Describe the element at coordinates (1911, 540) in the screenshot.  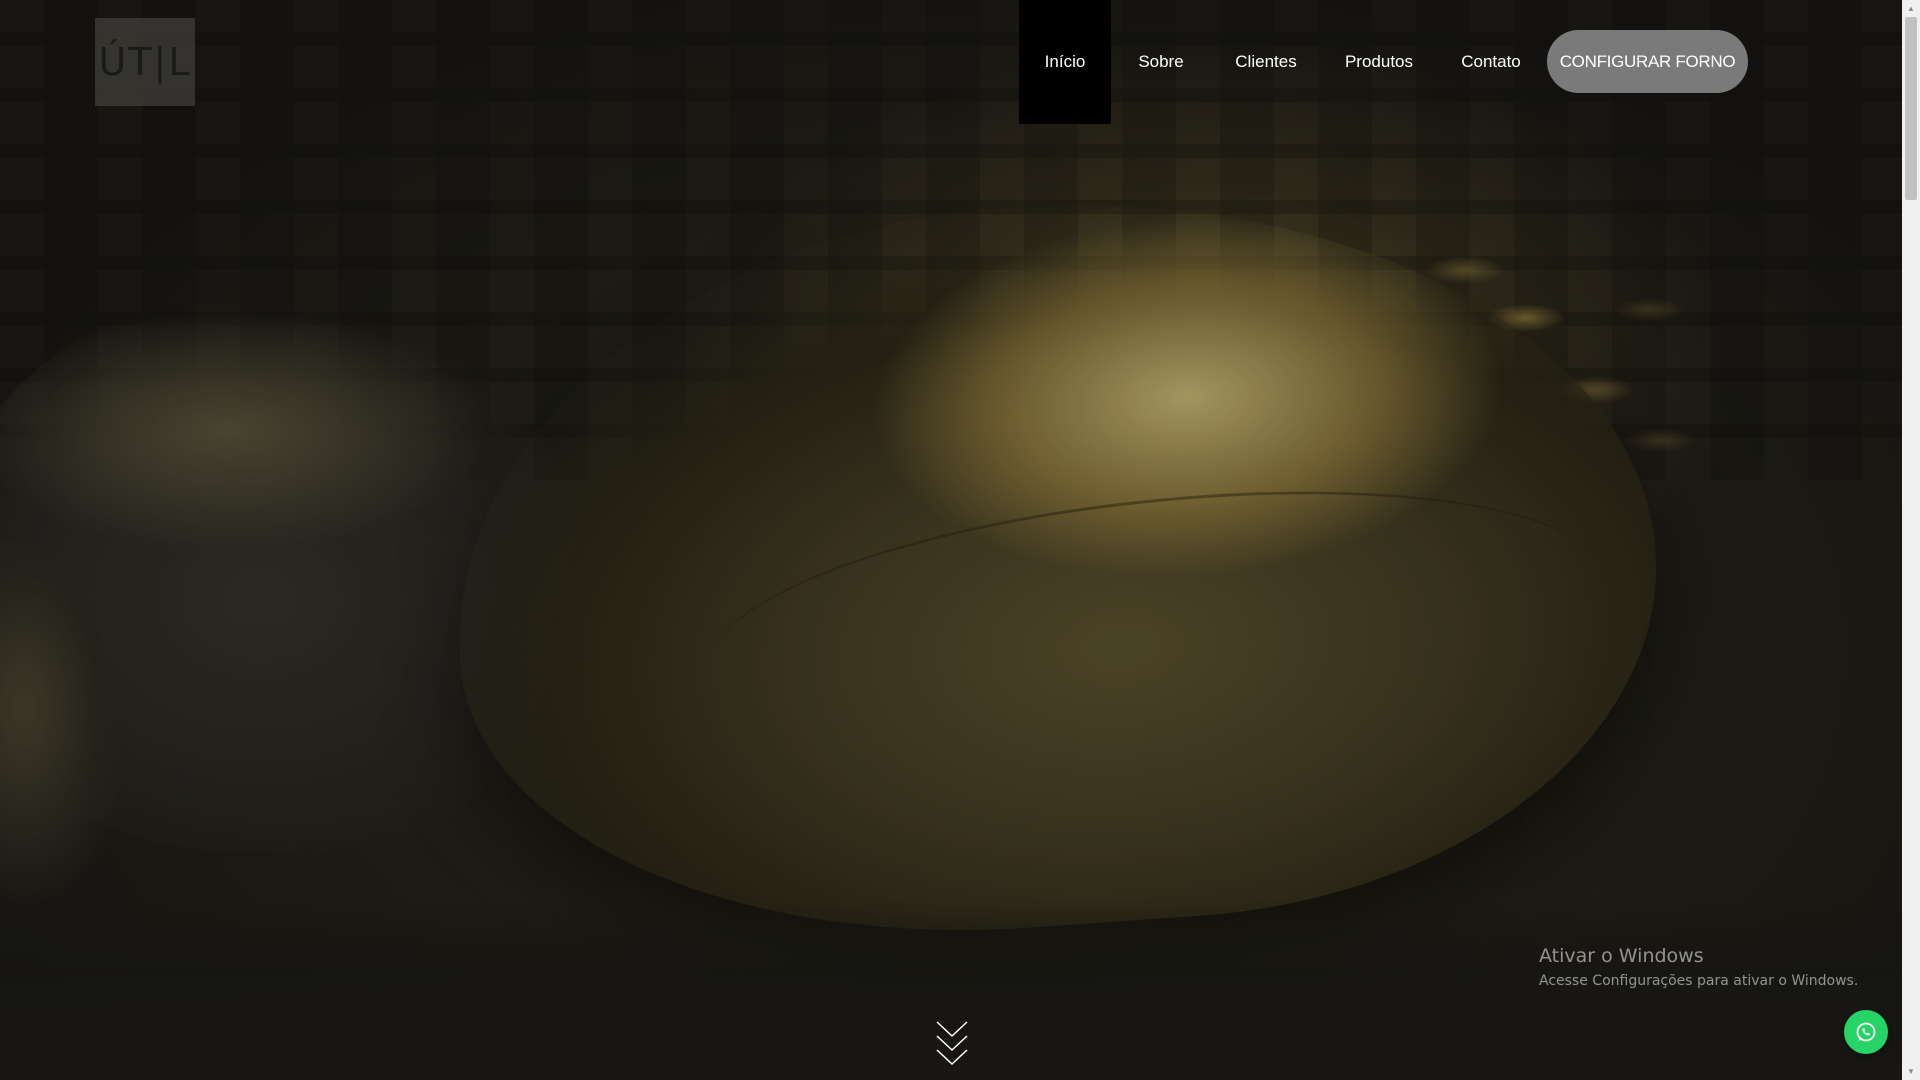
I see `vertical-scrollbar: ▲ ▼` at that location.